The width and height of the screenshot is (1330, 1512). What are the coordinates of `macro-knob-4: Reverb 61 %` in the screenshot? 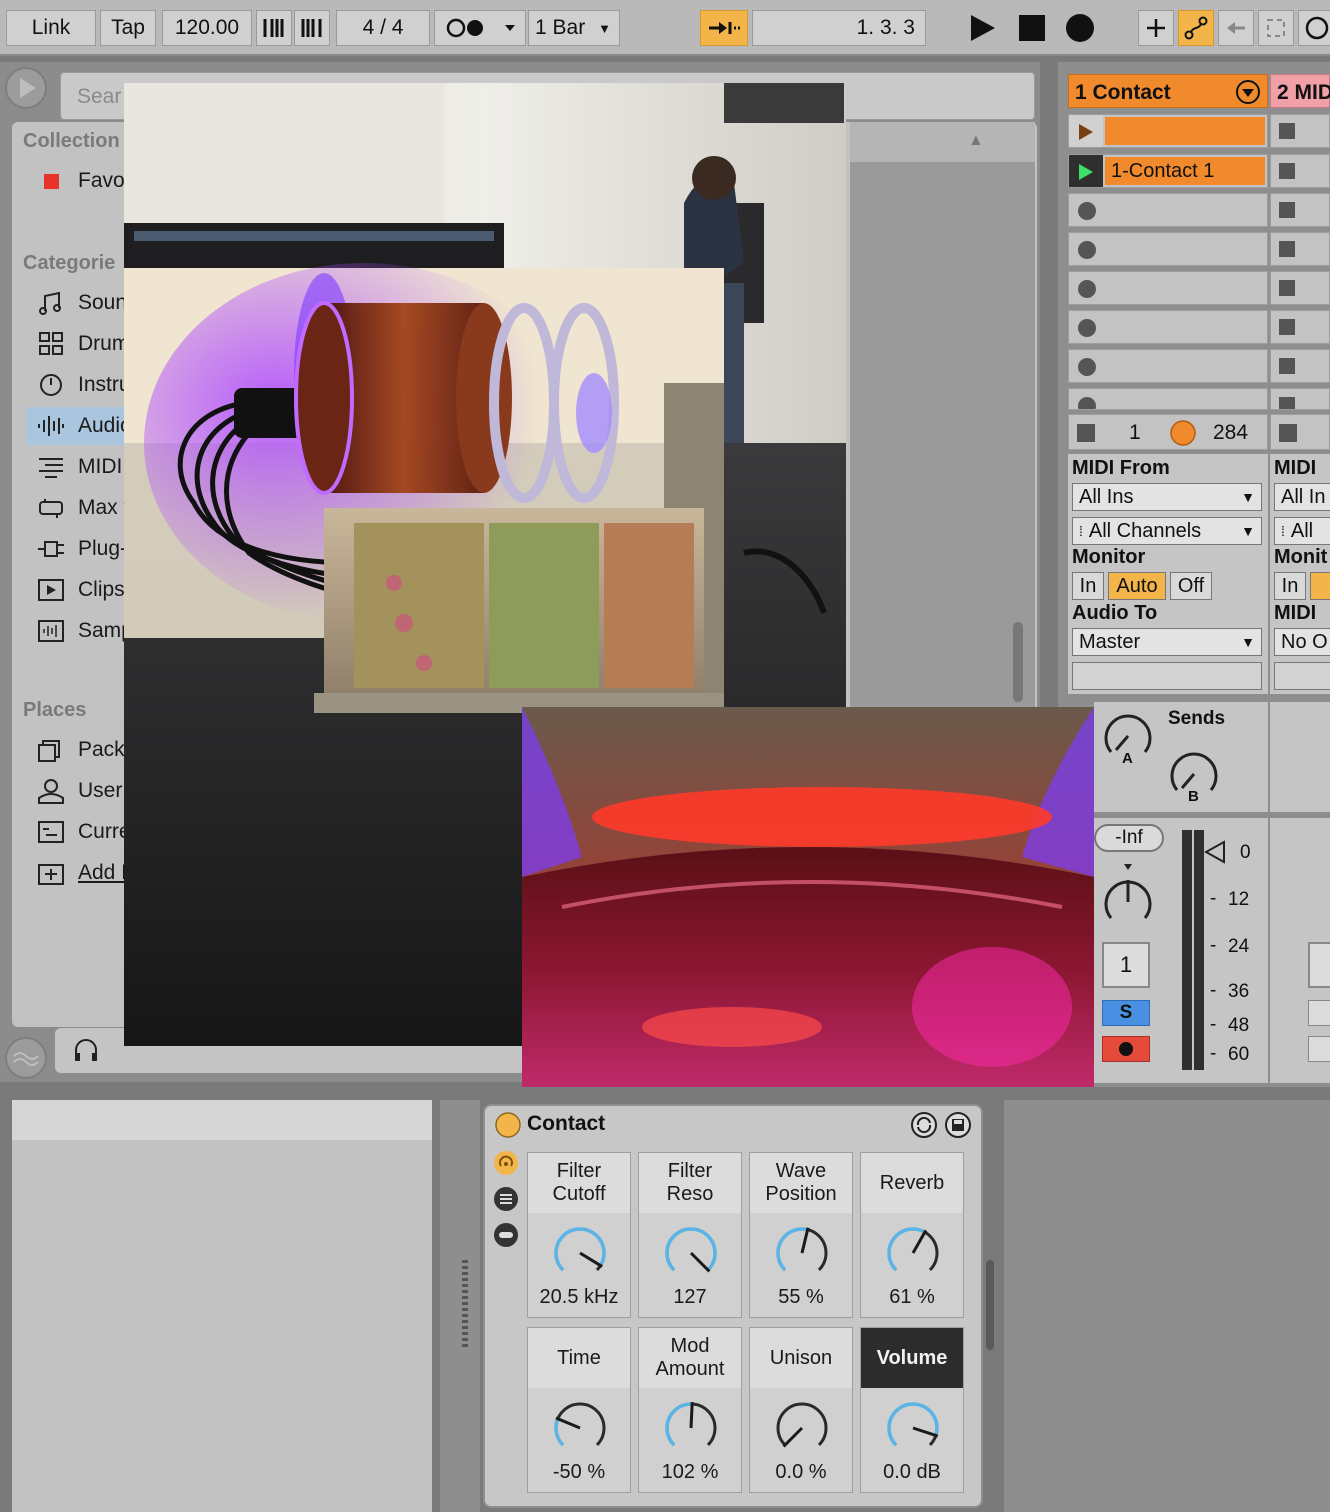 It's located at (912, 1235).